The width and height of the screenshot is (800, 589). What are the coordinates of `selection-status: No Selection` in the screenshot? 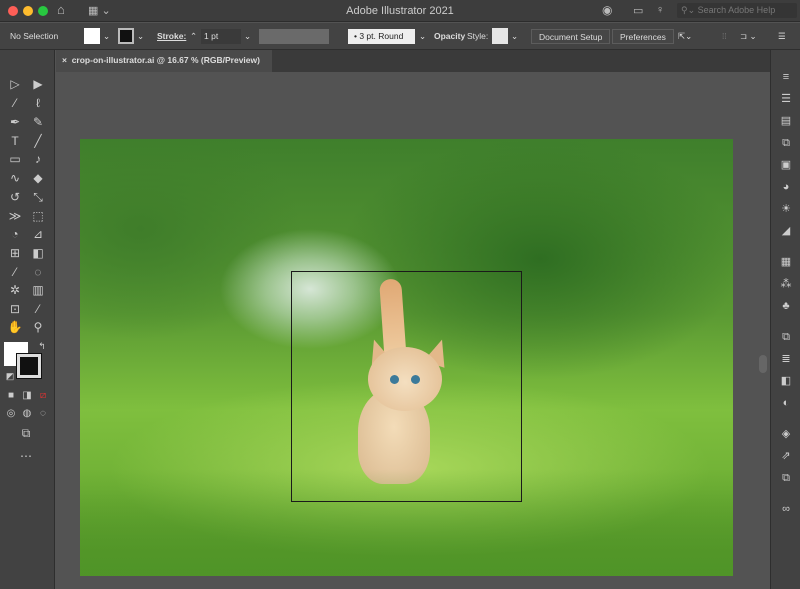 It's located at (34, 36).